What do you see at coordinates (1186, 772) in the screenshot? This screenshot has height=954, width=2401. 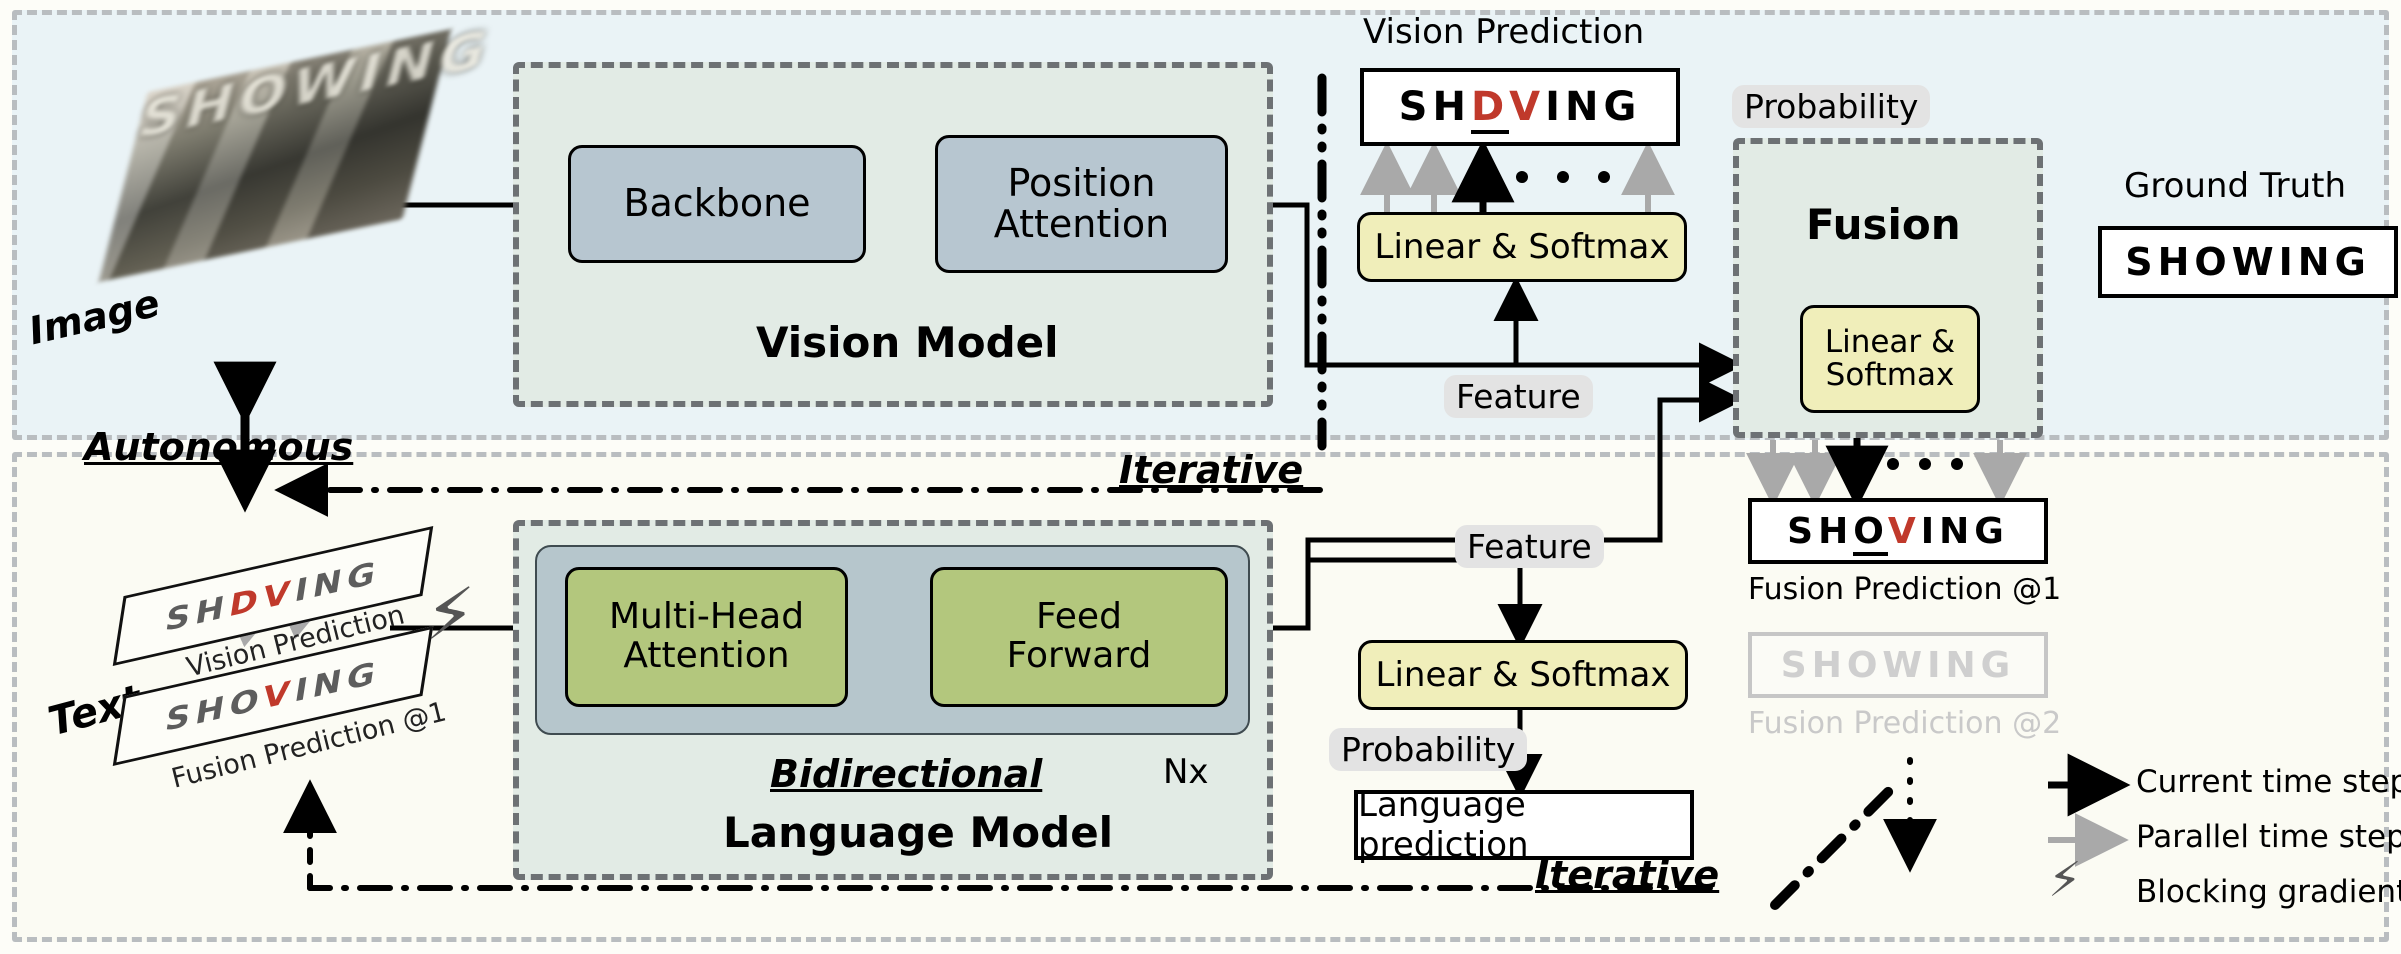 I see `nx-repeat-label: Nx` at bounding box center [1186, 772].